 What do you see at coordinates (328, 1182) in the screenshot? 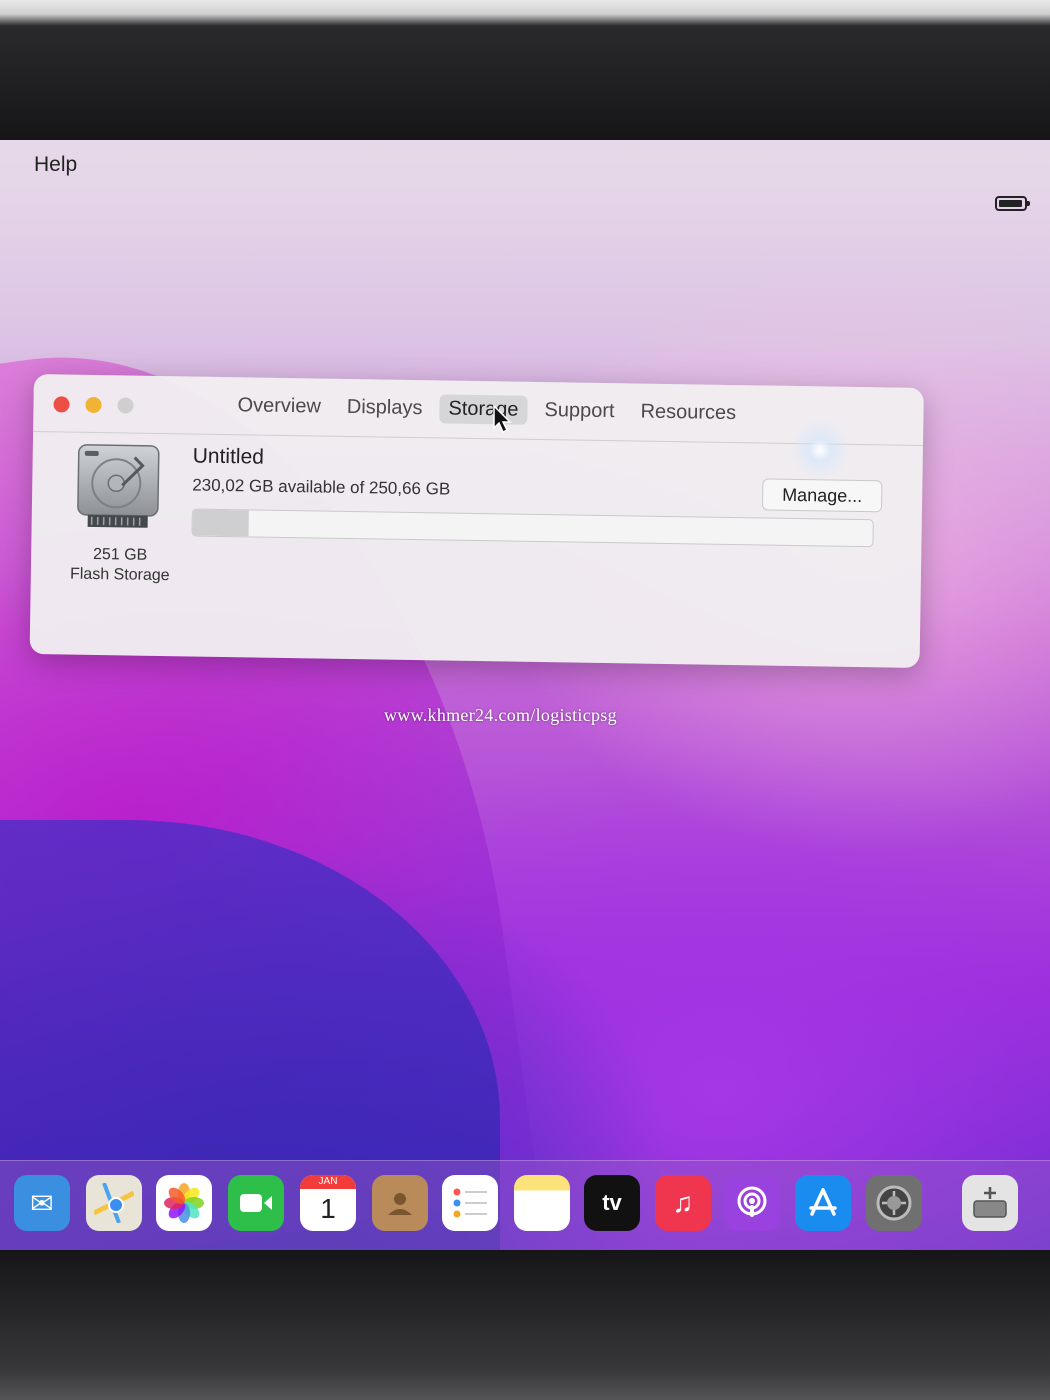
I see `calendar-month: JAN` at bounding box center [328, 1182].